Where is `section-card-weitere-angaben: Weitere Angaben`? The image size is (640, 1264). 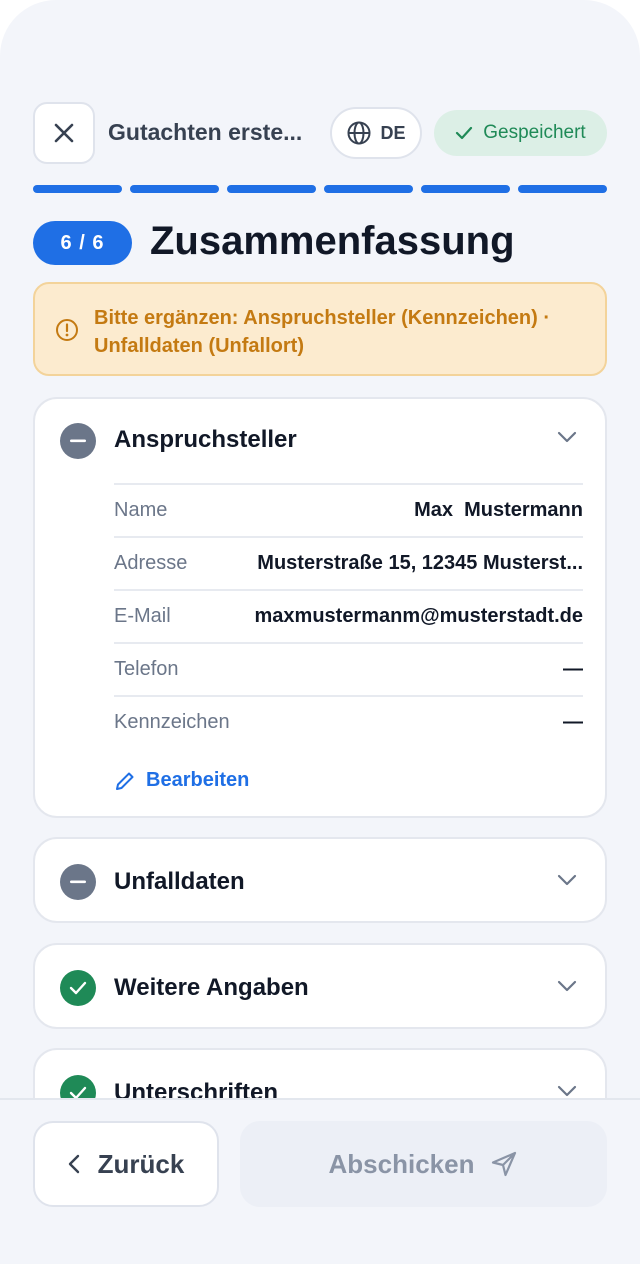
section-card-weitere-angaben: Weitere Angaben is located at coordinates (320, 986).